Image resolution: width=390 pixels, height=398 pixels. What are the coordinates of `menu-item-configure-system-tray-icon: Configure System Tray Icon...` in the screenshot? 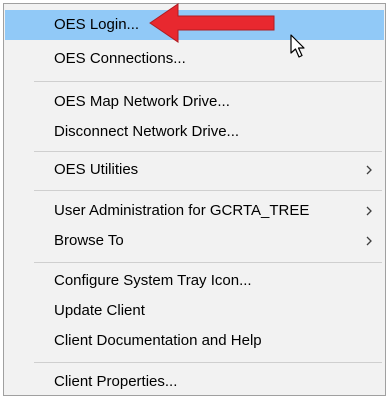 It's located at (194, 281).